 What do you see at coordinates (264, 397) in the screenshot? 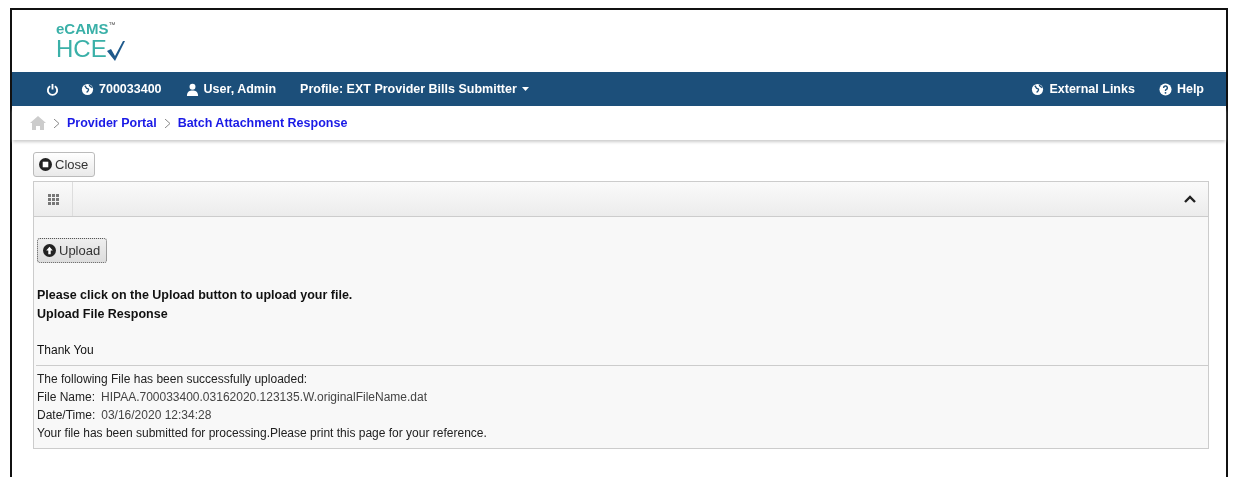
I see `field-value: HIPAA.700033400.03162020.123135.W.originalFileName.dat` at bounding box center [264, 397].